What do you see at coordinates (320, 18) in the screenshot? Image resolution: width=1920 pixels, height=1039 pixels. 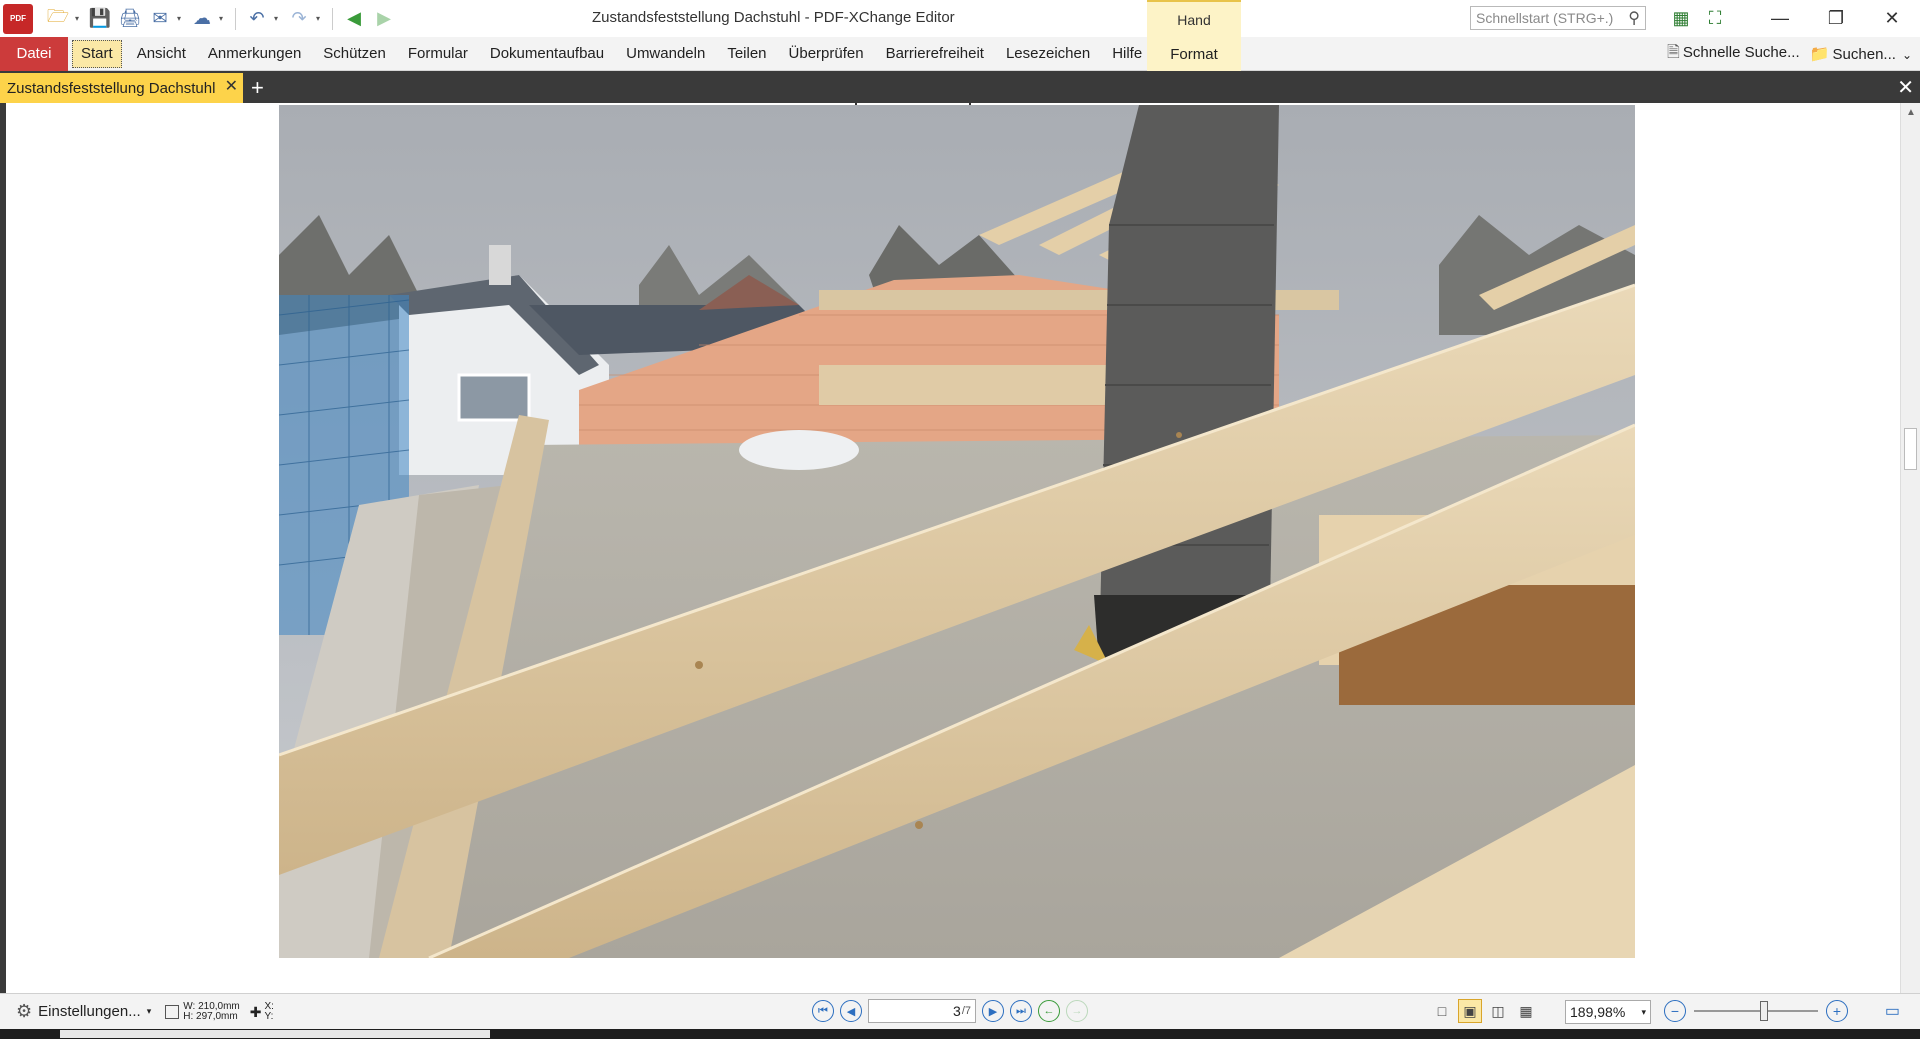 I see `redo-dropdown-icon: ▾` at bounding box center [320, 18].